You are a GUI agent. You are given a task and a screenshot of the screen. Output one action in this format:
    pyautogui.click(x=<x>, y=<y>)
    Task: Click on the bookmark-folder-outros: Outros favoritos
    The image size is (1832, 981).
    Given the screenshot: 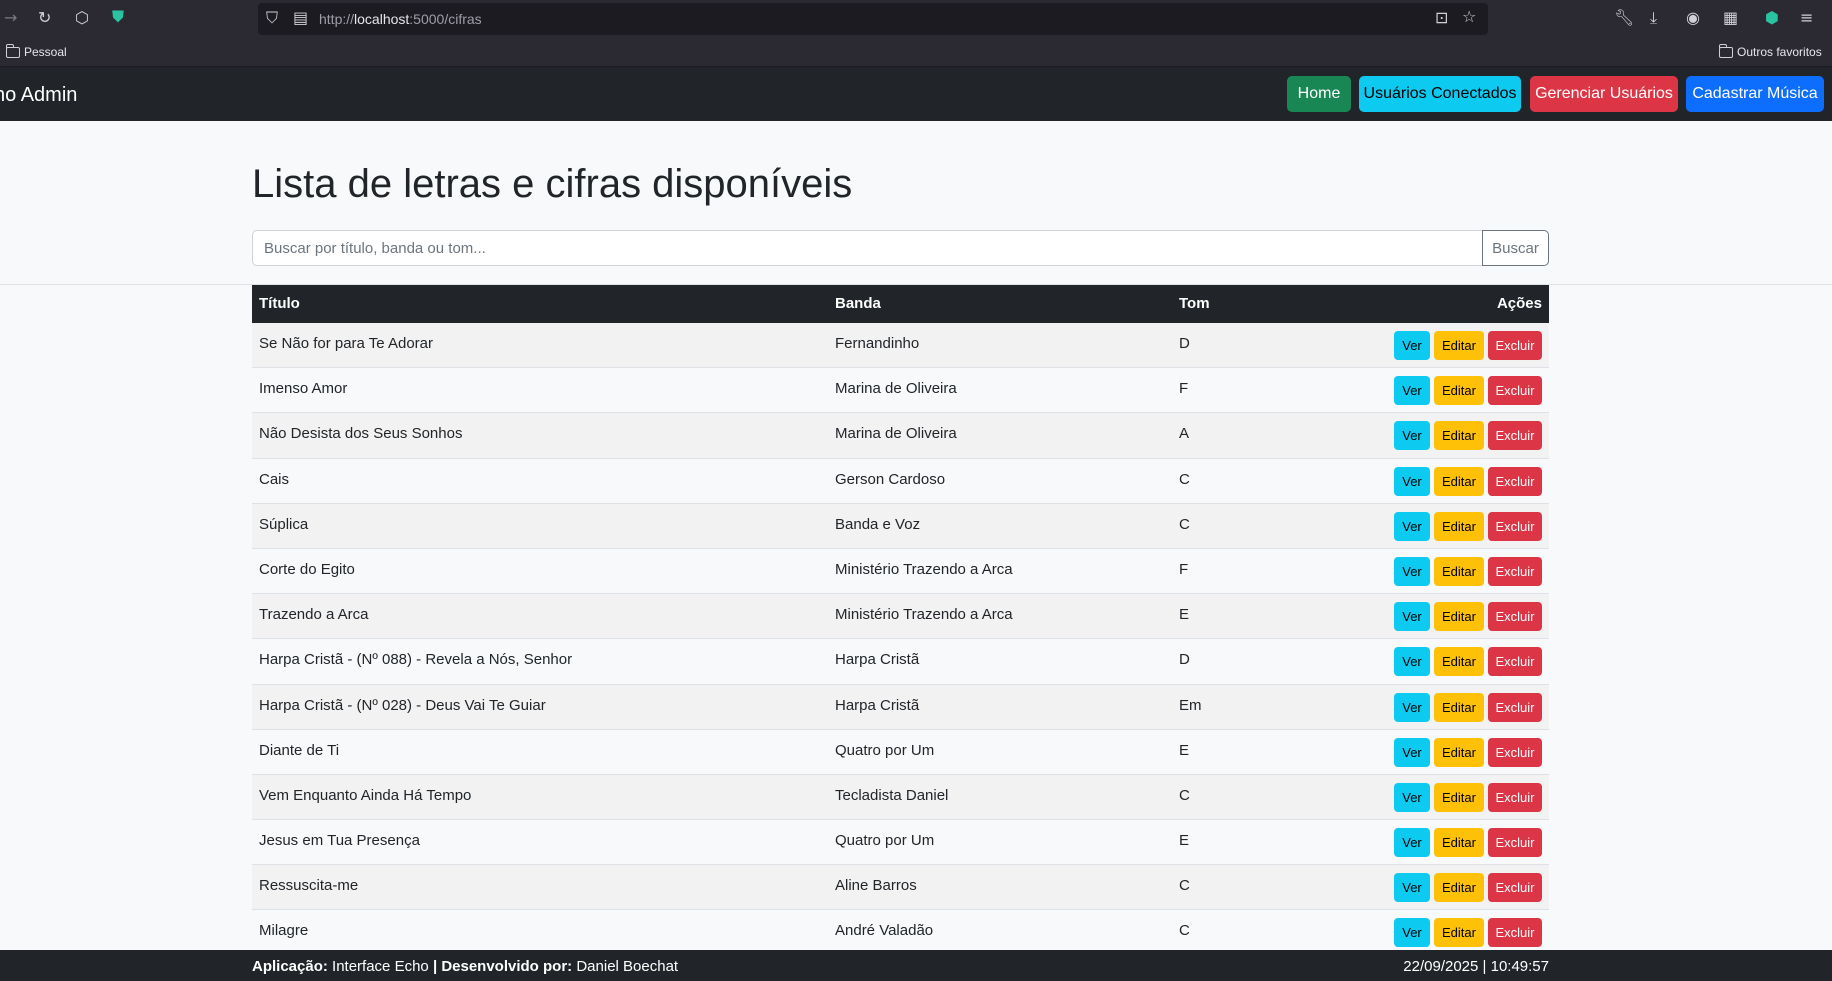 What is the action you would take?
    pyautogui.click(x=1770, y=51)
    